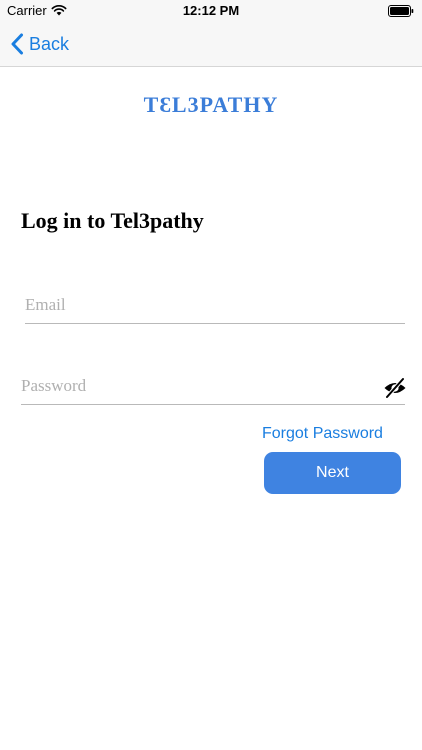 Image resolution: width=422 pixels, height=750 pixels. I want to click on forgot-password-link: Forgot Password, so click(322, 434).